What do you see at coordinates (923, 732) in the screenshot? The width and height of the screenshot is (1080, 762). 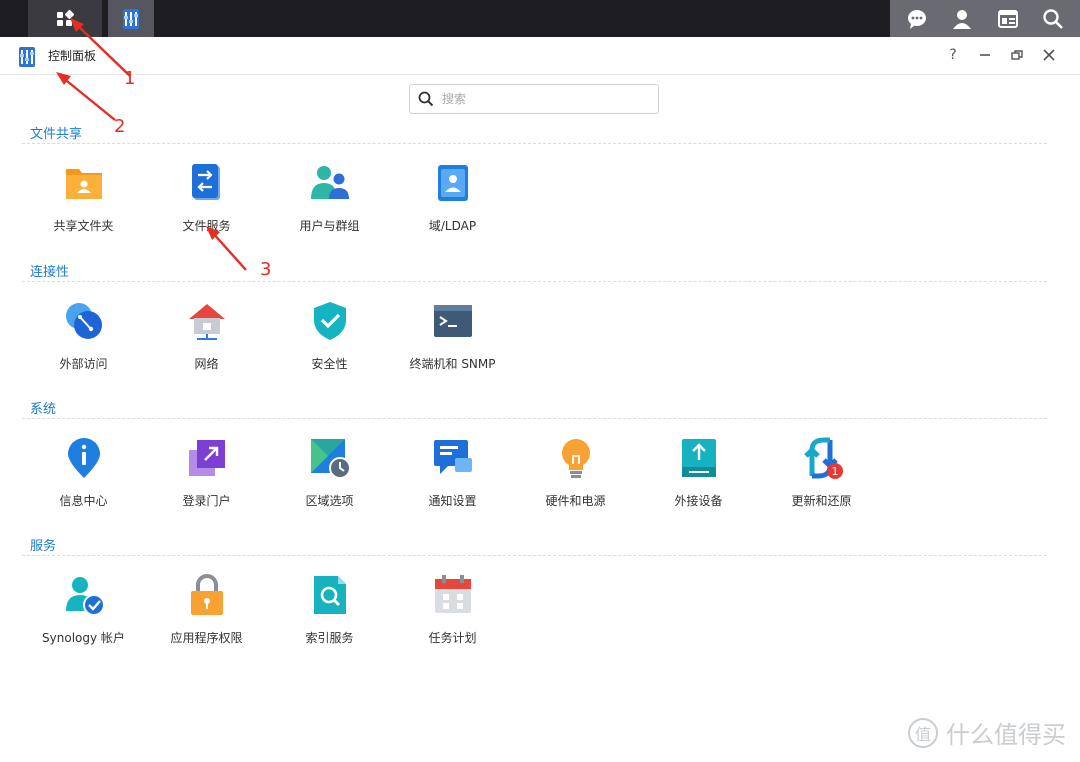 I see `watermark-logo: 值` at bounding box center [923, 732].